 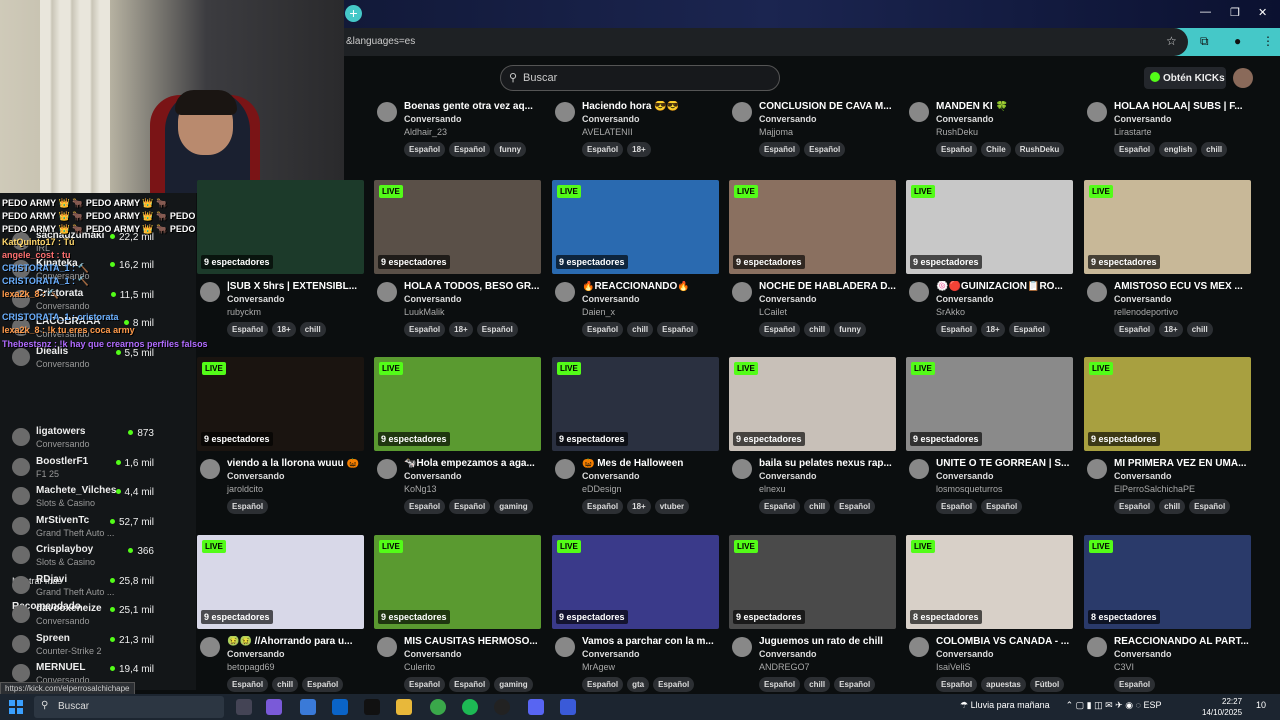 What do you see at coordinates (100, 616) in the screenshot?
I see `sidebar-channel: davooxeneize Conversando 25,1 mil` at bounding box center [100, 616].